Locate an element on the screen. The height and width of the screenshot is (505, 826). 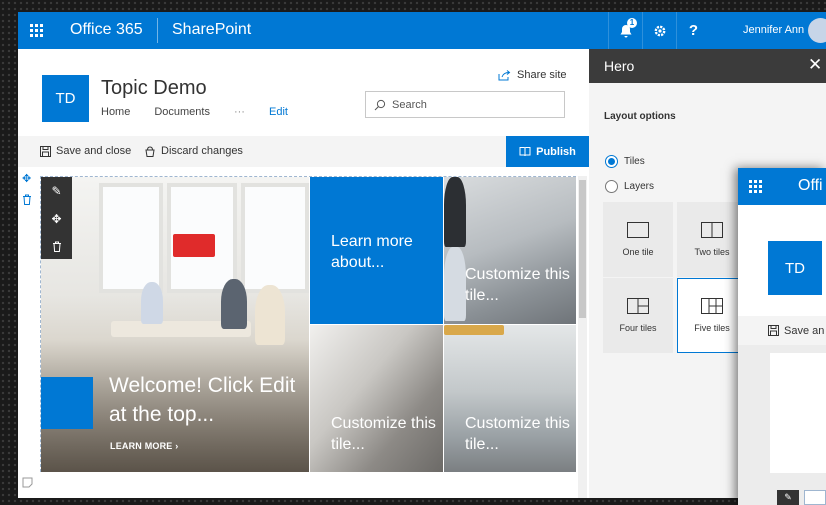
notification-badge: 1 is located at coordinates (632, 23).